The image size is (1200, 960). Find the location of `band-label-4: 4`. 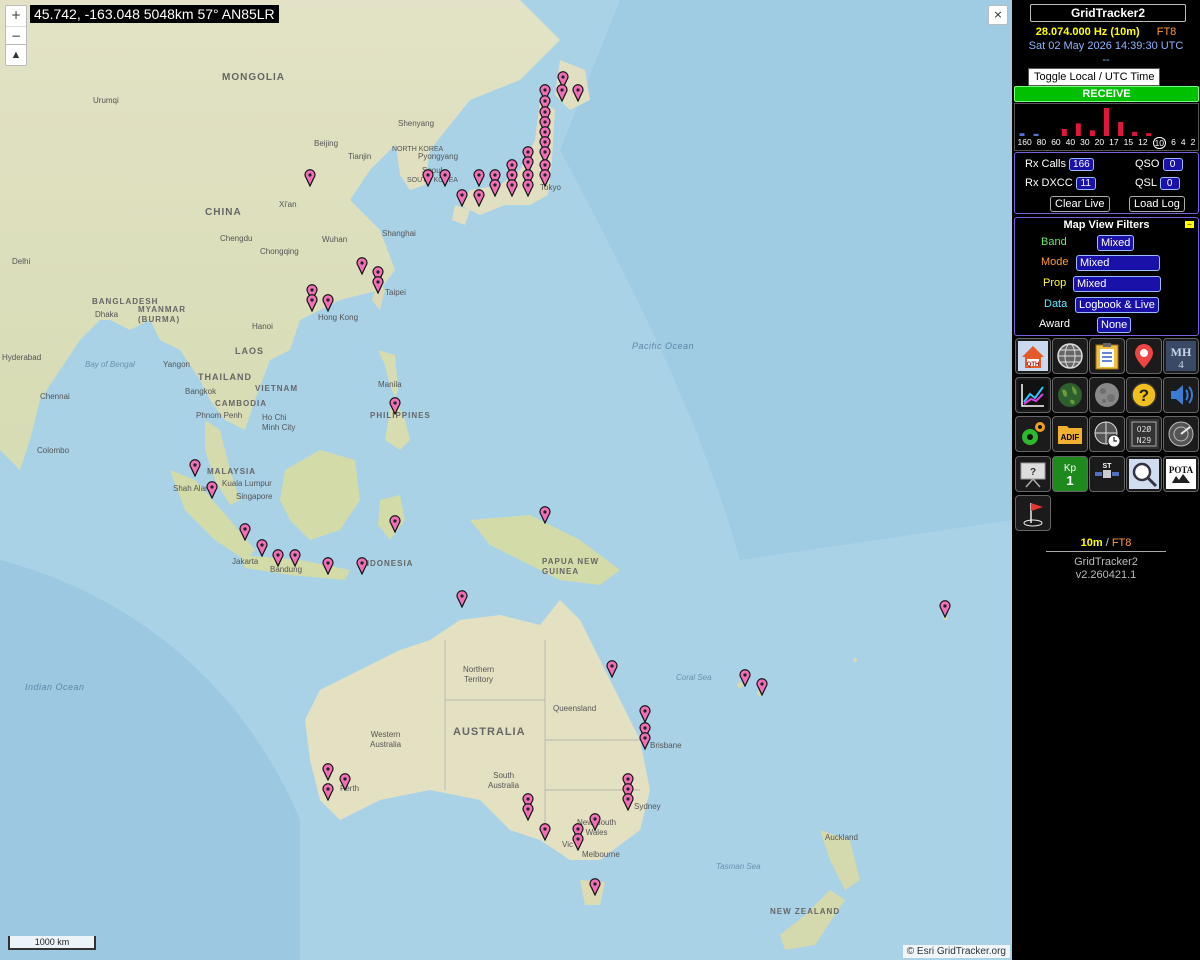

band-label-4: 4 is located at coordinates (1183, 143).